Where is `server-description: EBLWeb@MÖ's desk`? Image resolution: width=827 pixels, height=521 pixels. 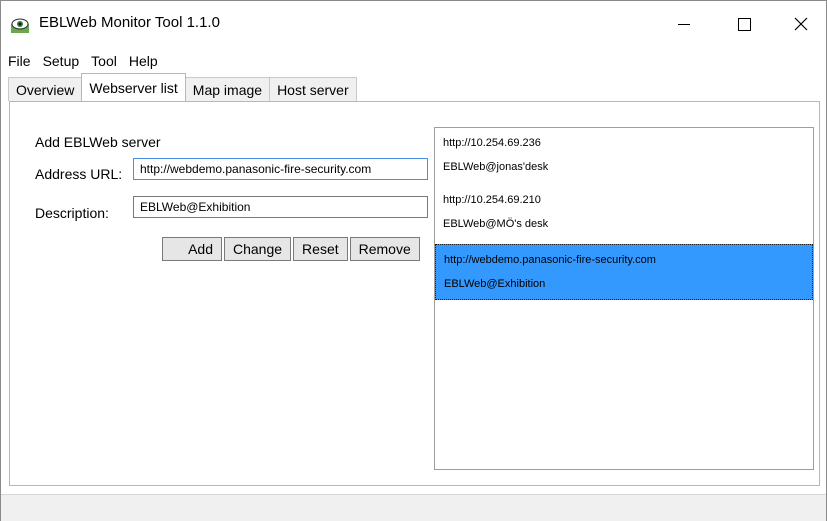 server-description: EBLWeb@MÖ's desk is located at coordinates (496, 224).